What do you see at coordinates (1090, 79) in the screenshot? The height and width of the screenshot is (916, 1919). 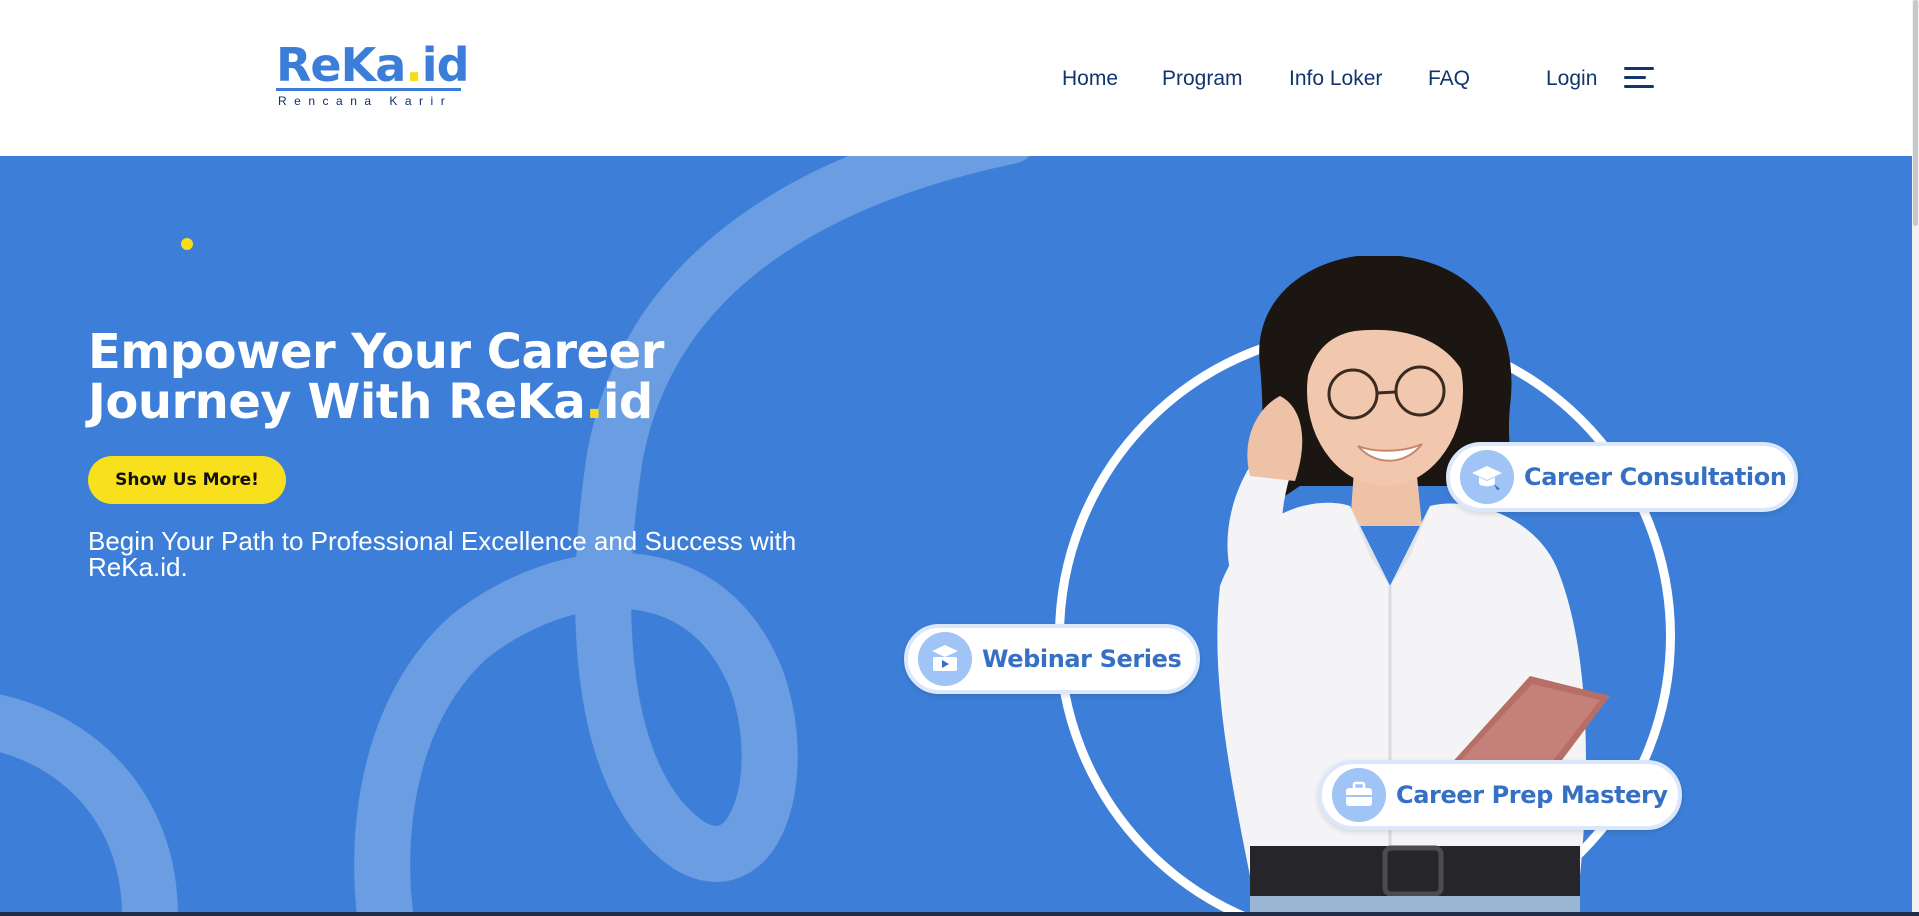 I see `nav-home: Home` at bounding box center [1090, 79].